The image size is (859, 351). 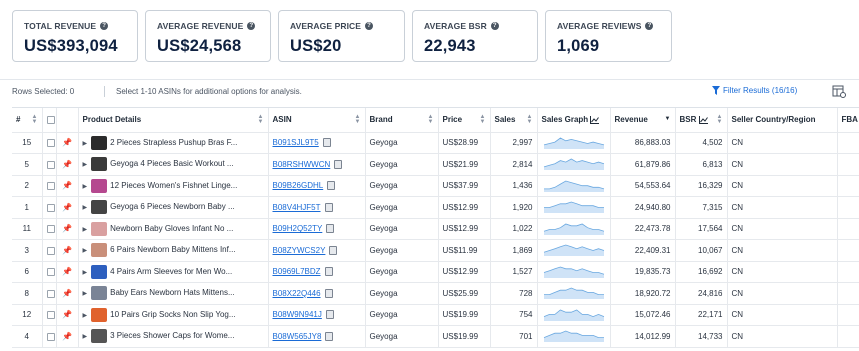 What do you see at coordinates (297, 207) in the screenshot?
I see `asin-link: B08V4HJF5T` at bounding box center [297, 207].